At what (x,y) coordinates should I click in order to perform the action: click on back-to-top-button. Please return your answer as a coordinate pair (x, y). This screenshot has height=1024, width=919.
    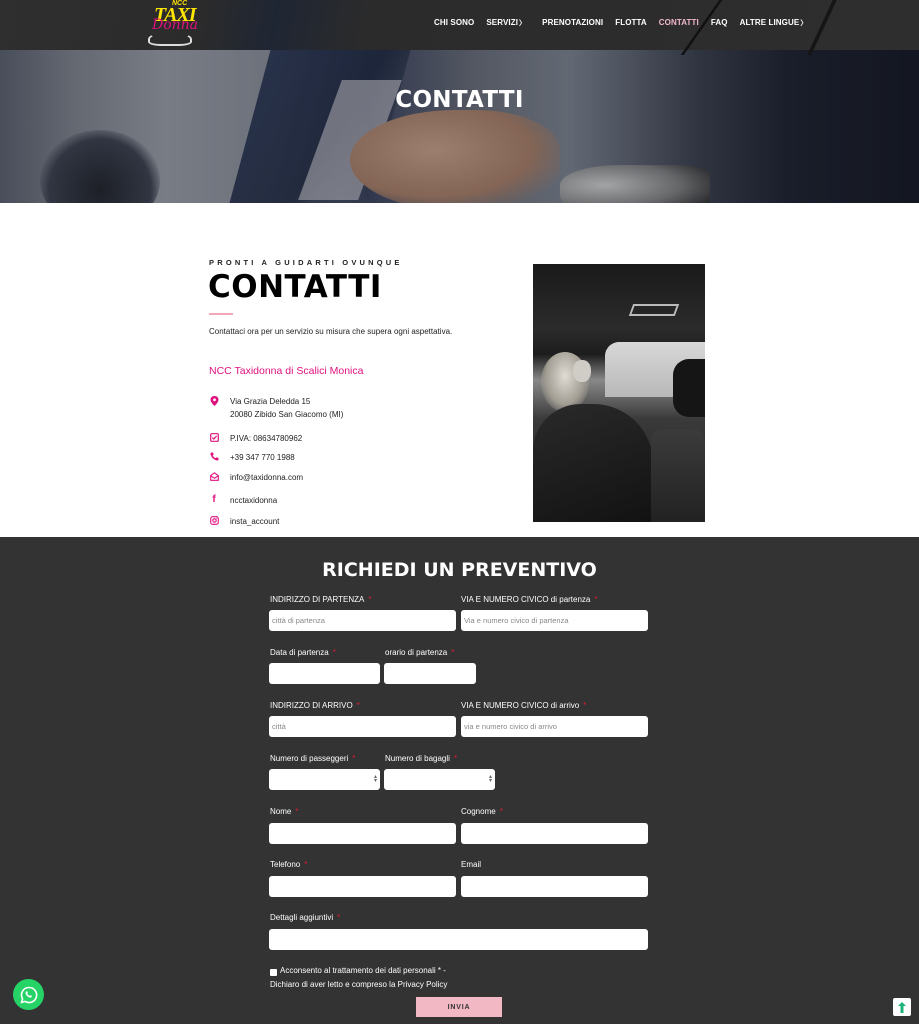
    Looking at the image, I should click on (902, 1007).